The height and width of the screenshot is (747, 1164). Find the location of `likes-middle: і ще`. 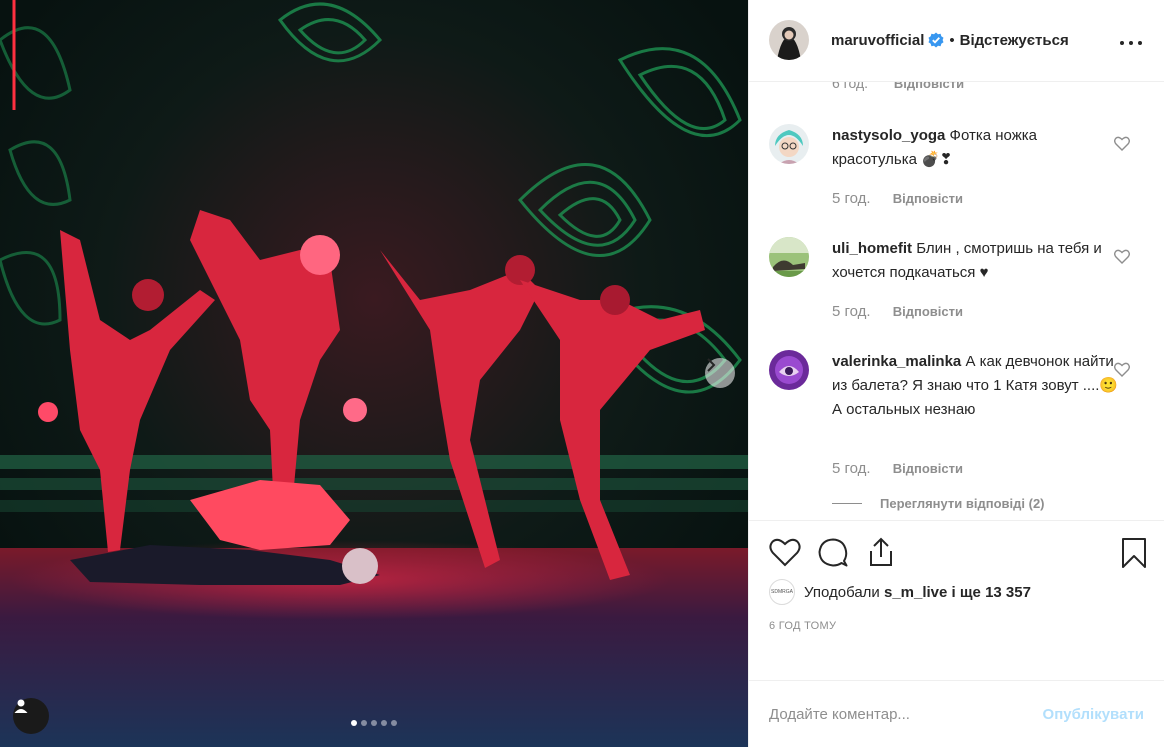

likes-middle: і ще is located at coordinates (966, 592).